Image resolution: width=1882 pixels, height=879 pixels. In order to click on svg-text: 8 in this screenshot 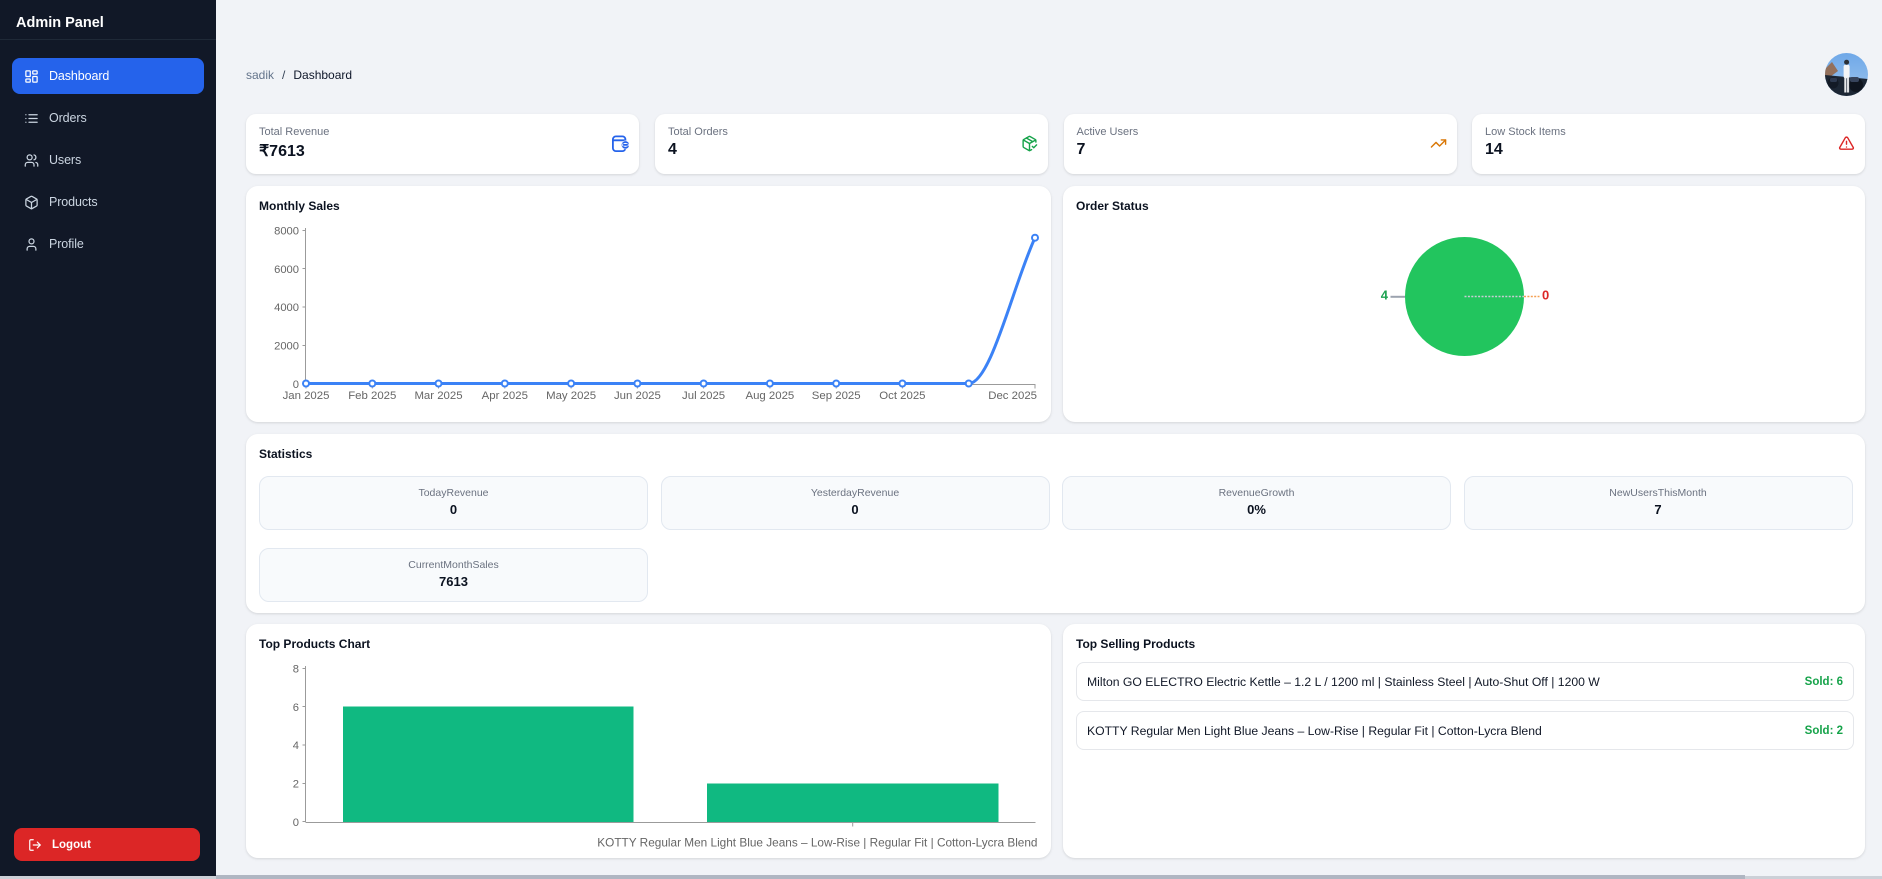, I will do `click(296, 670)`.